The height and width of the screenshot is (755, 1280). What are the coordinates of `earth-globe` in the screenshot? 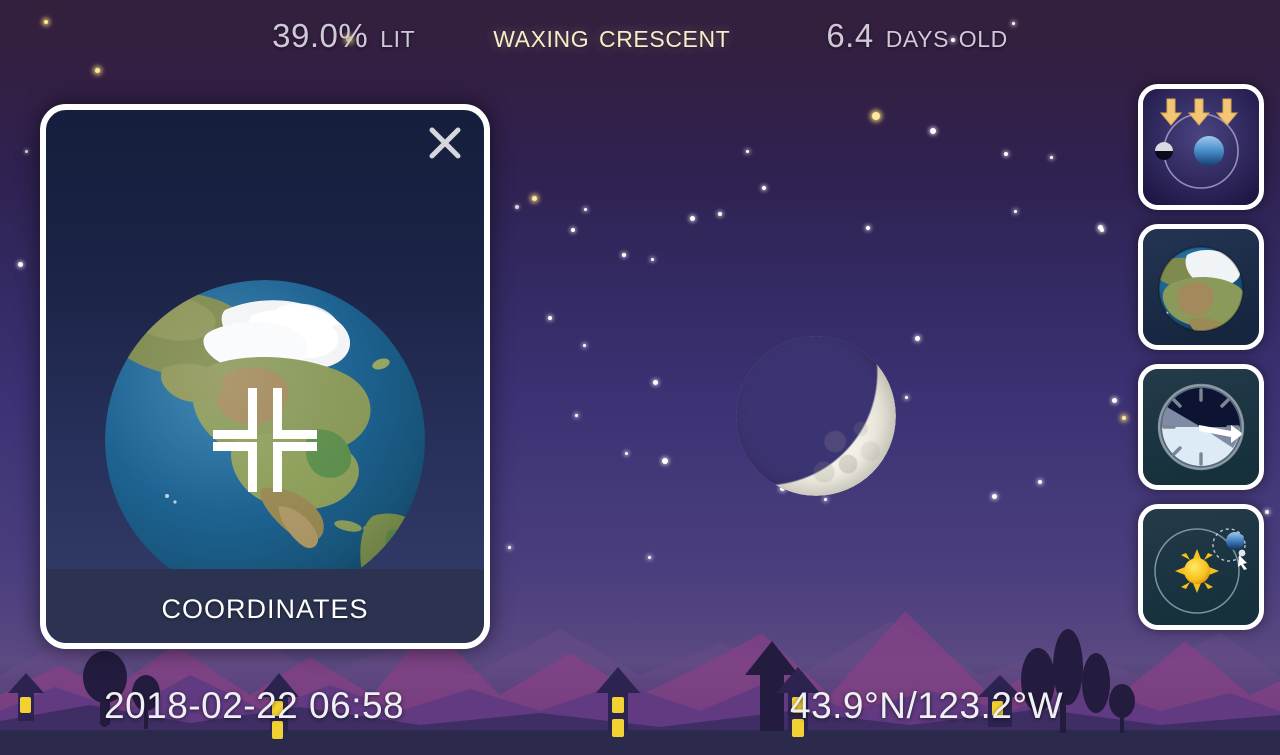 It's located at (265, 440).